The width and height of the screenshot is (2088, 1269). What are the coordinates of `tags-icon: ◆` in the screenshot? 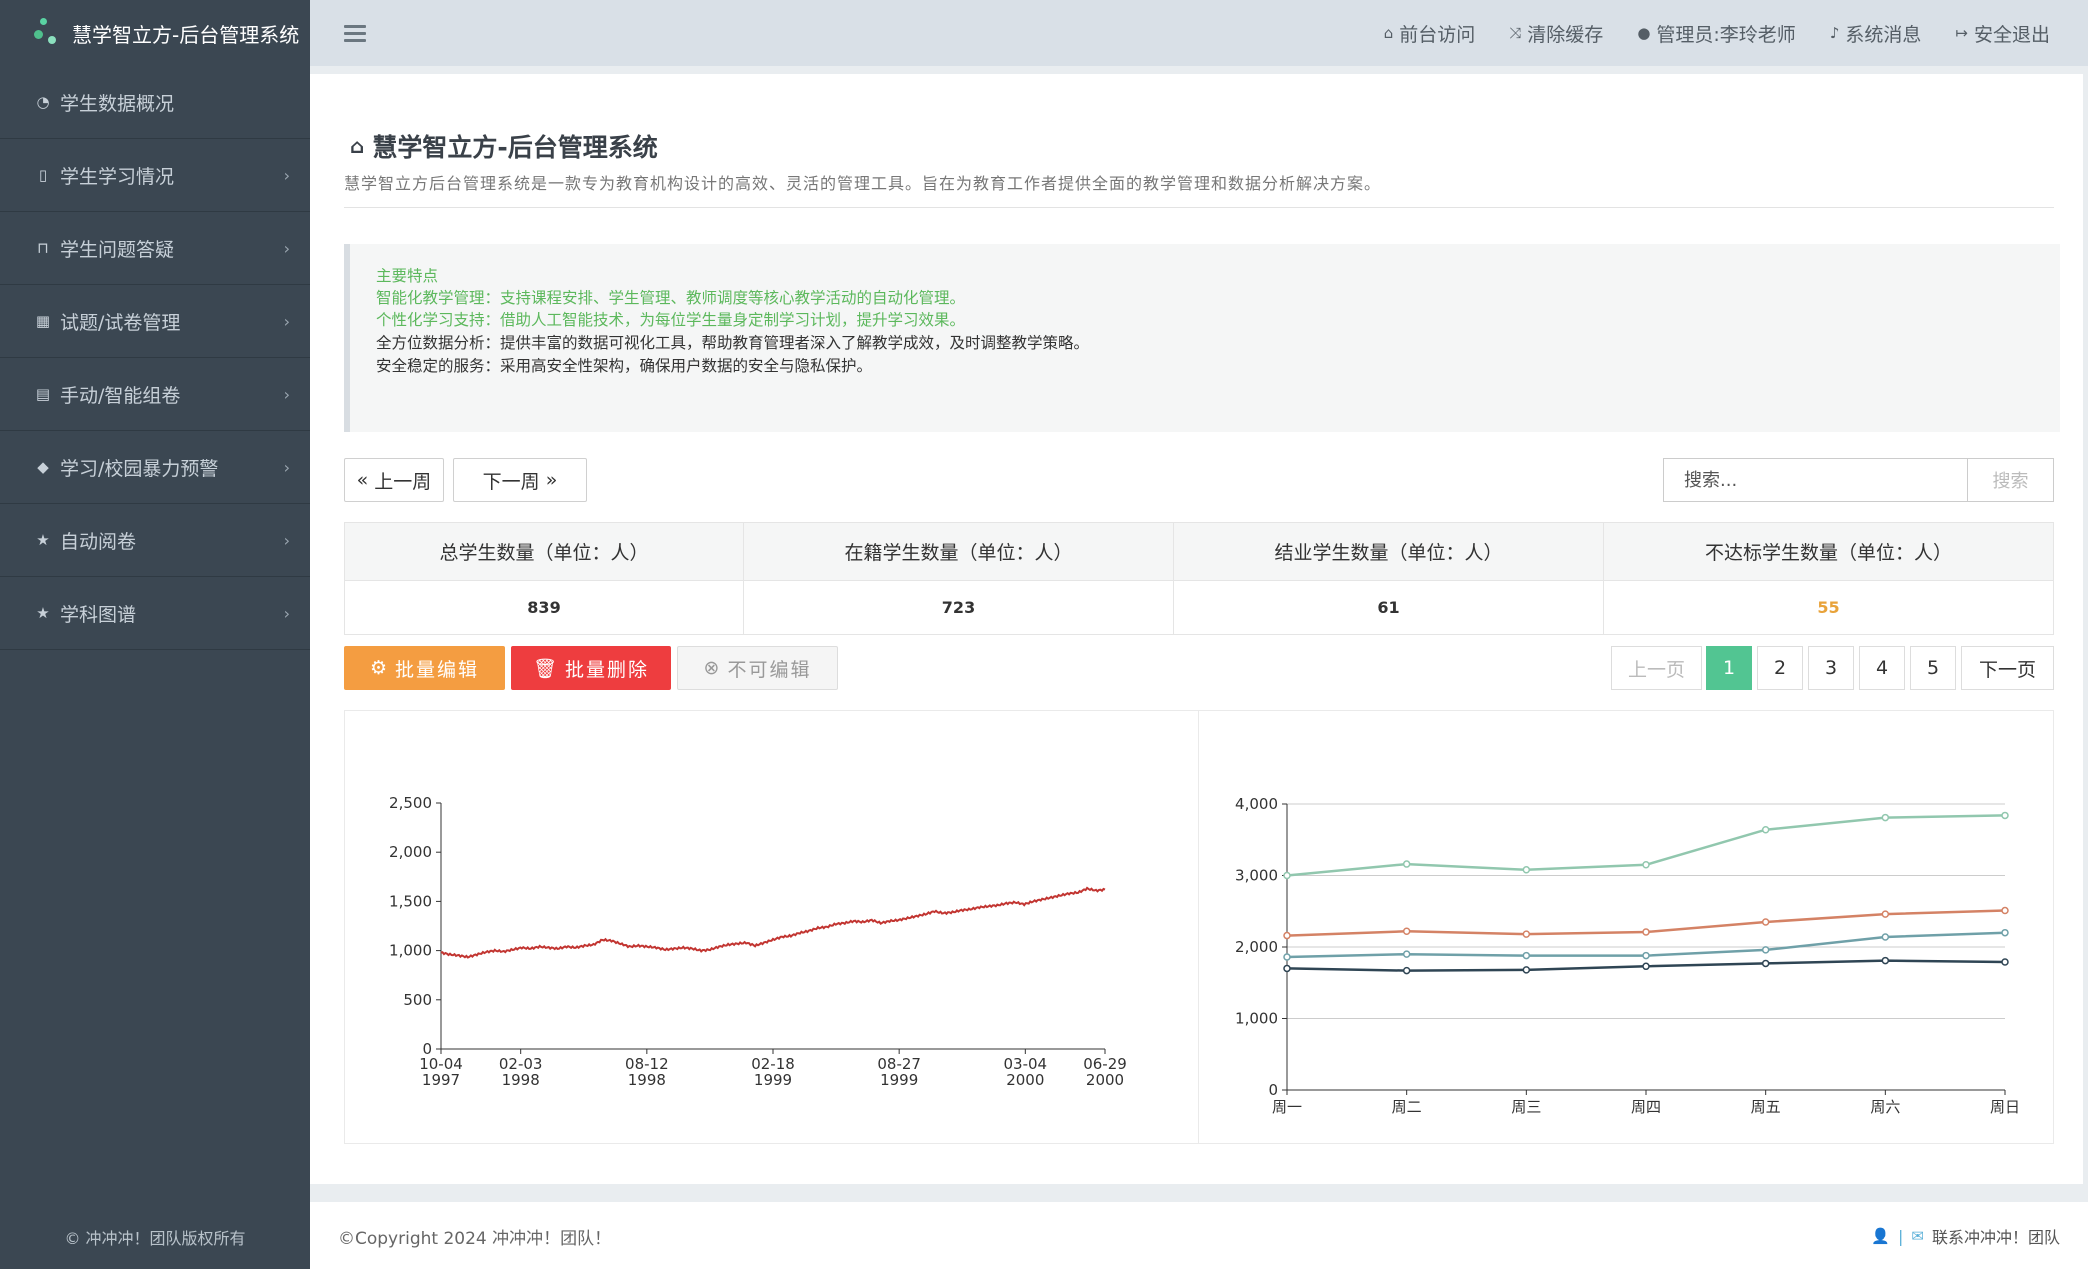 It's located at (43, 467).